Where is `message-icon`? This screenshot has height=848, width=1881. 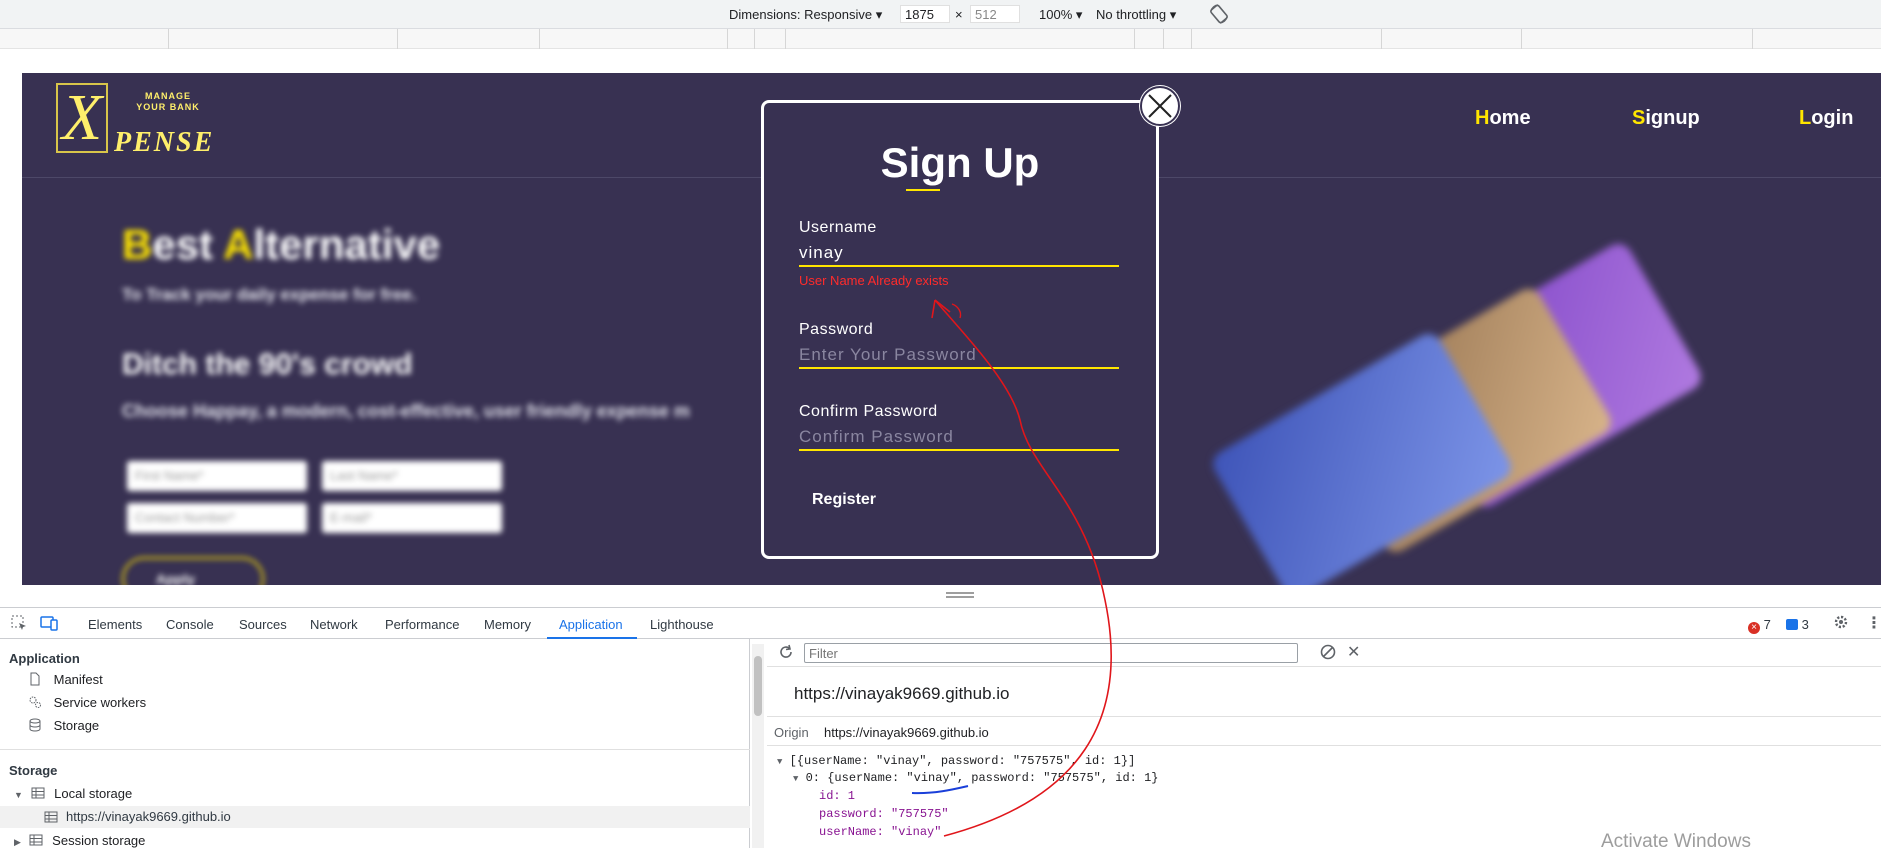 message-icon is located at coordinates (1792, 624).